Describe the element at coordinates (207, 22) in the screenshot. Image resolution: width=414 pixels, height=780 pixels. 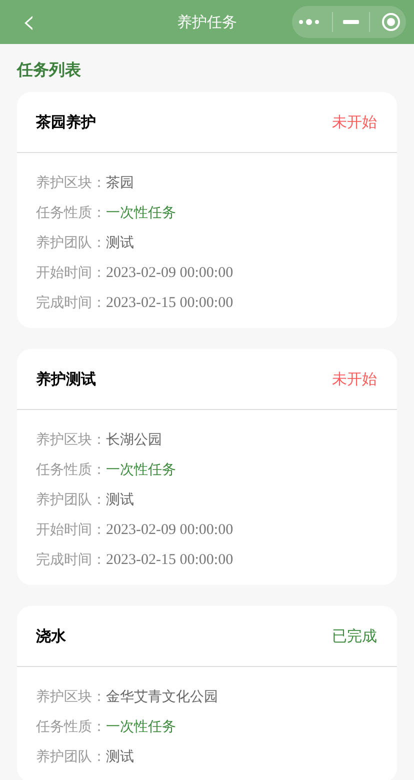
I see `page-title: 养护任务` at that location.